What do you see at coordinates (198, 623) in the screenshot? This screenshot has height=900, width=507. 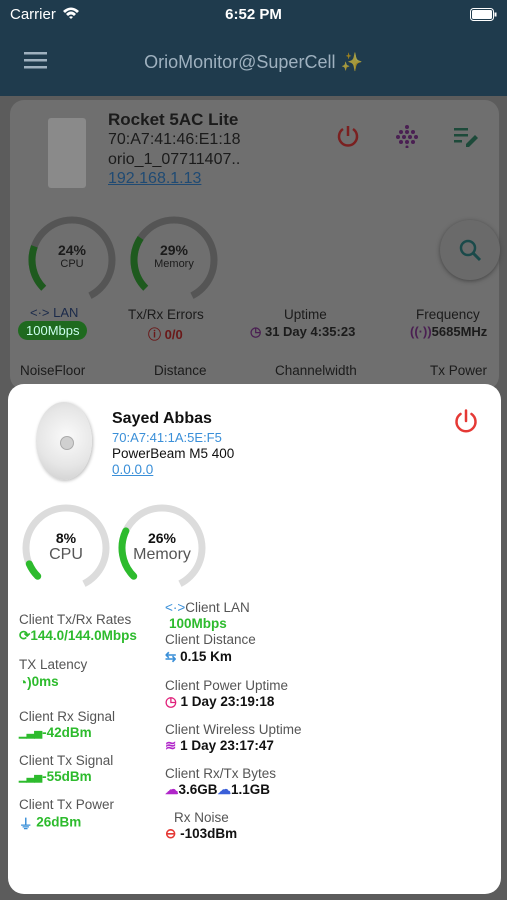 I see `client-lan-value: 100Mbps` at bounding box center [198, 623].